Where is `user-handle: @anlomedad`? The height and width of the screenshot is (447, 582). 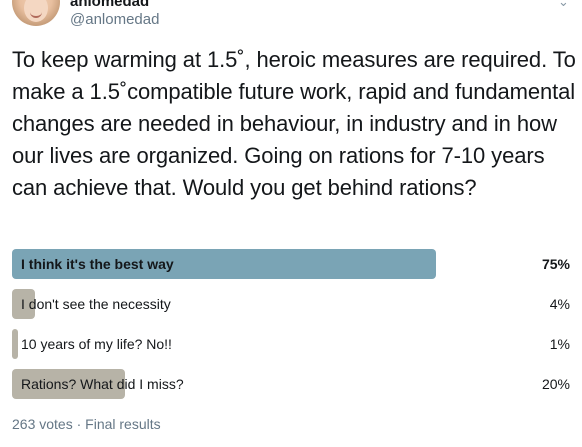 user-handle: @anlomedad is located at coordinates (114, 20).